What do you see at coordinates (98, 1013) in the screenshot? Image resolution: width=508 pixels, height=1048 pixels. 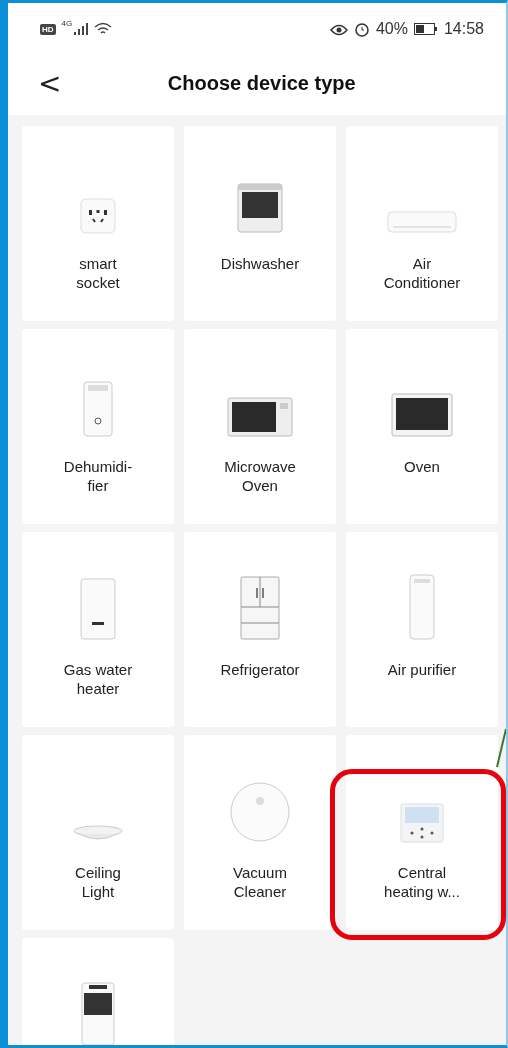 I see `appliance-icon` at bounding box center [98, 1013].